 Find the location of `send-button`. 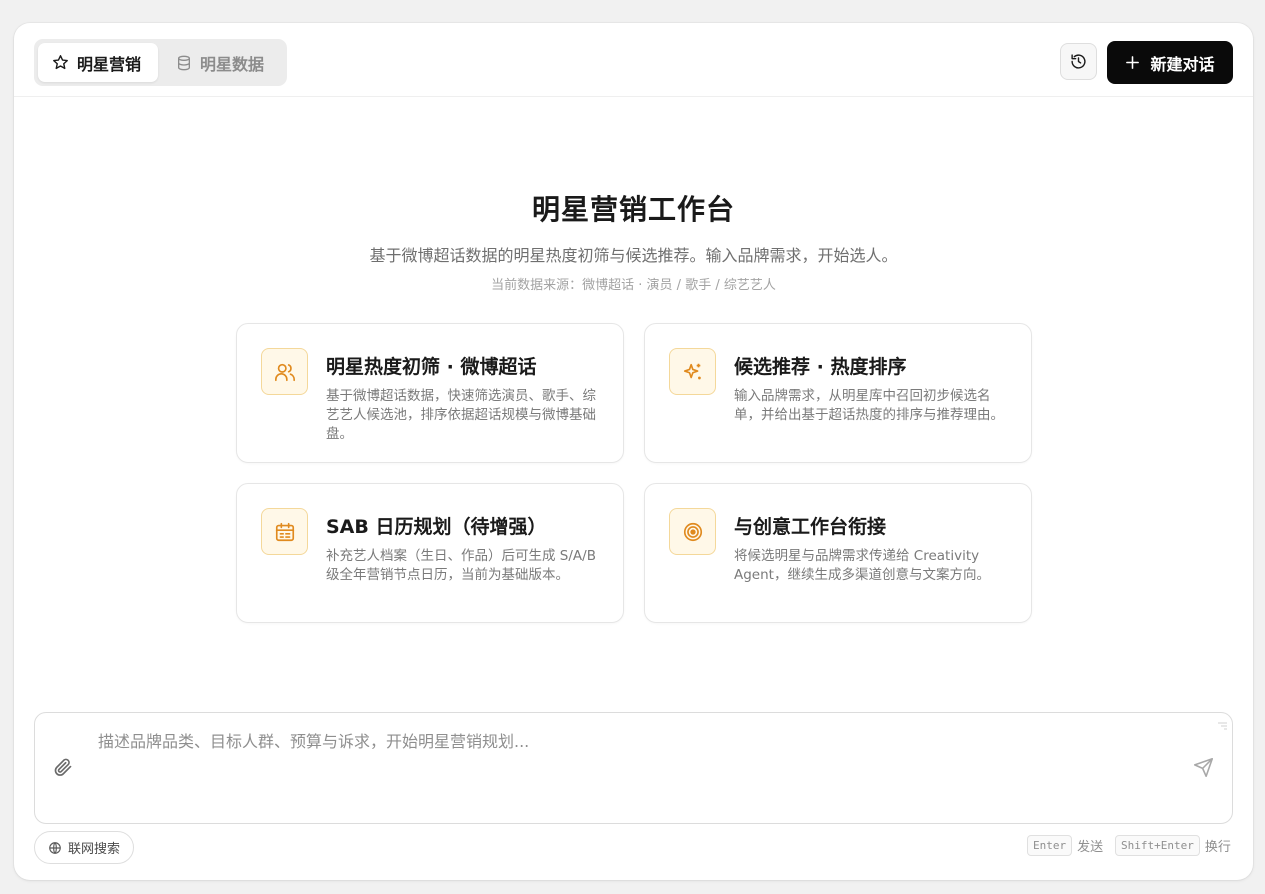

send-button is located at coordinates (1203, 769).